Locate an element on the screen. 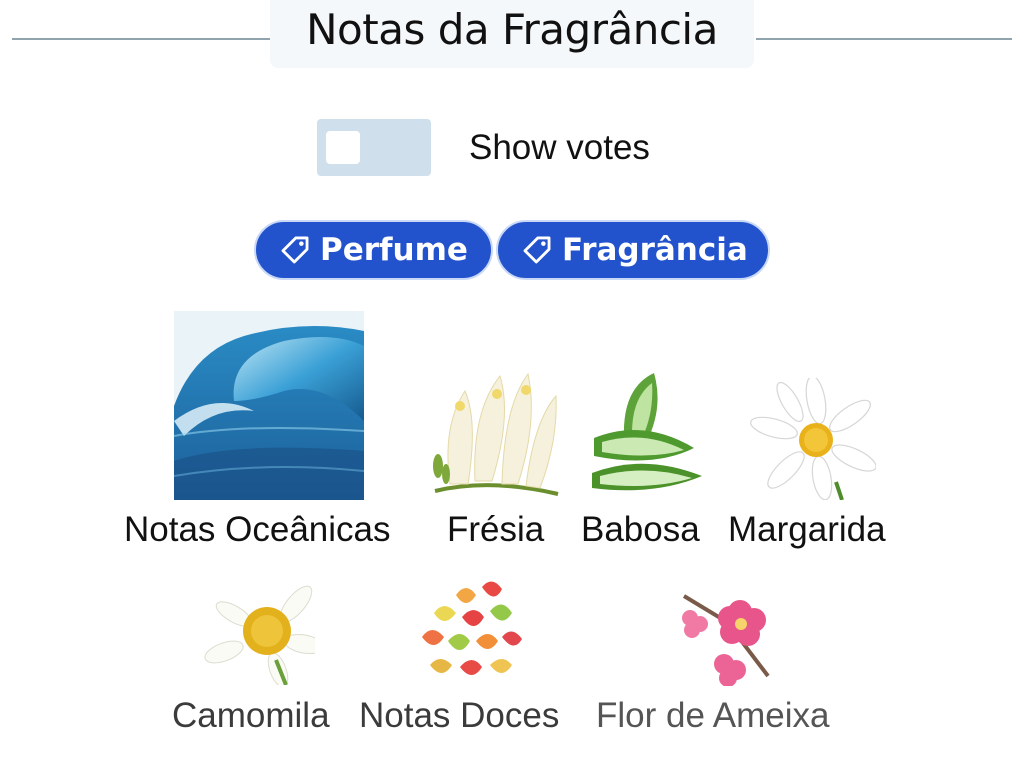 The image size is (1024, 769). note-label: Babosa is located at coordinates (640, 529).